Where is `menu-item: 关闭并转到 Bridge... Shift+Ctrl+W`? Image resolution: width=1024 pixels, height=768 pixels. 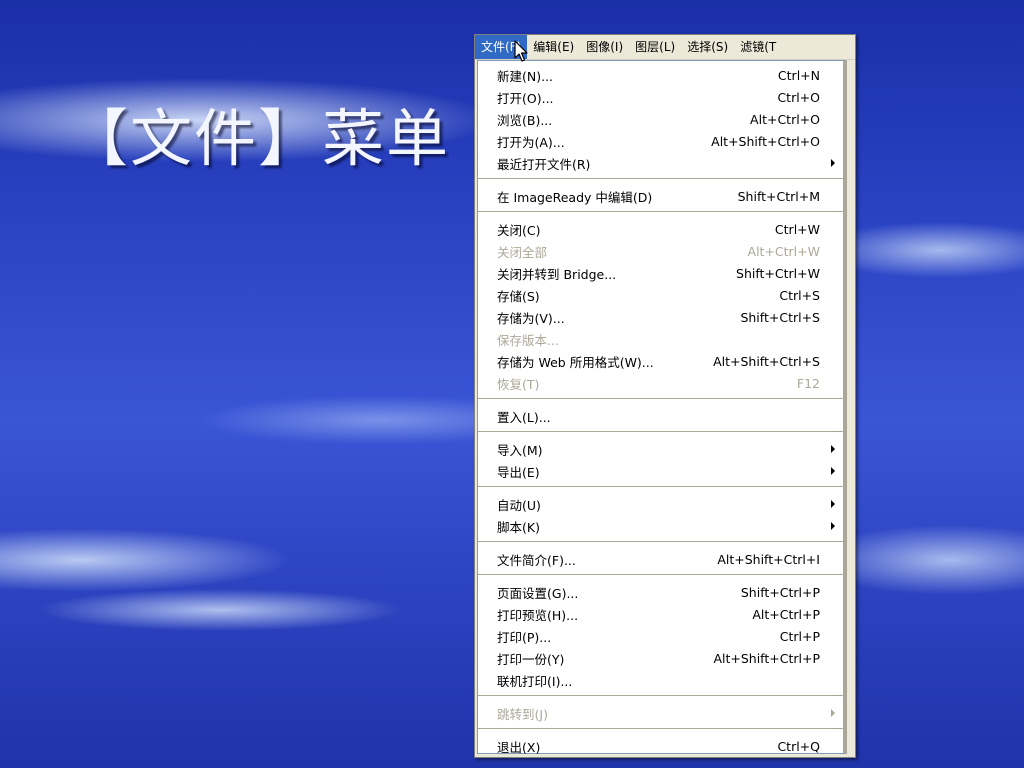
menu-item: 关闭并转到 Bridge... Shift+Ctrl+W is located at coordinates (660, 273).